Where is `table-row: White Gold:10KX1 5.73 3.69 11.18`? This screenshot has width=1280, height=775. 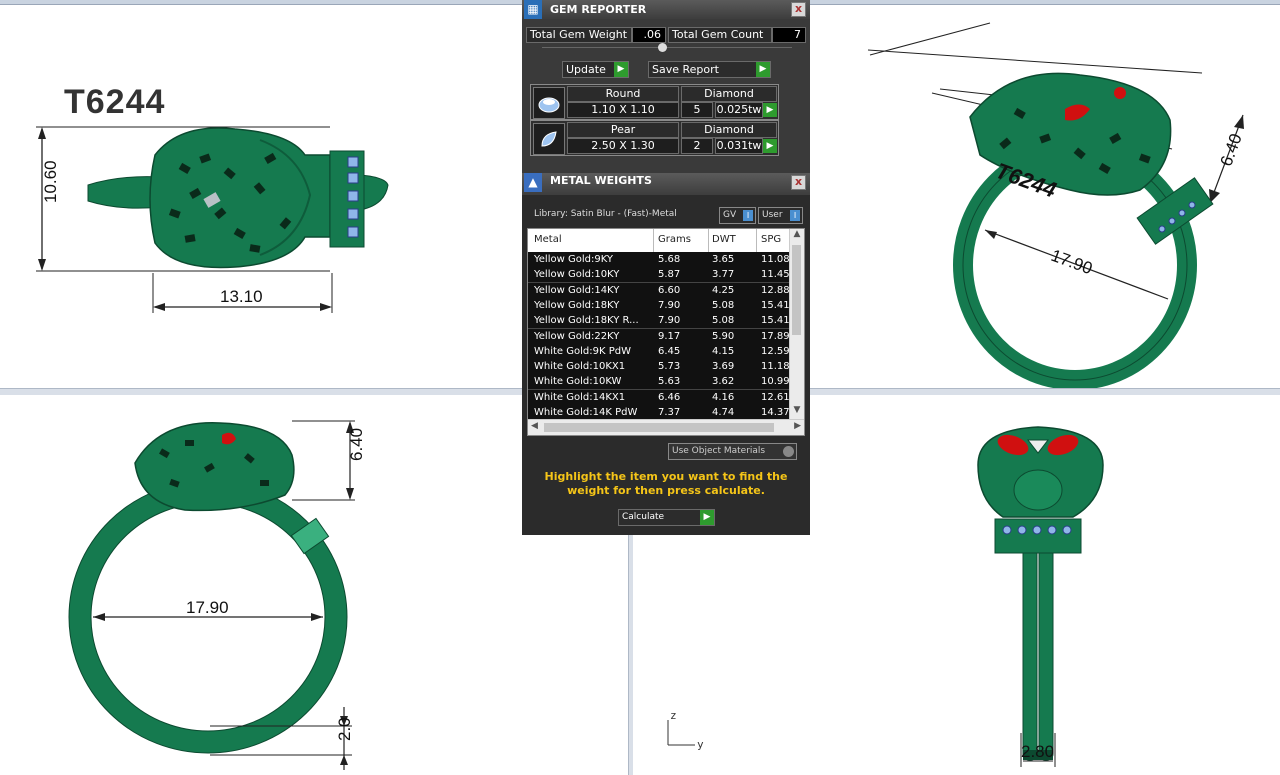
table-row: White Gold:10KX1 5.73 3.69 11.18 is located at coordinates (659, 367).